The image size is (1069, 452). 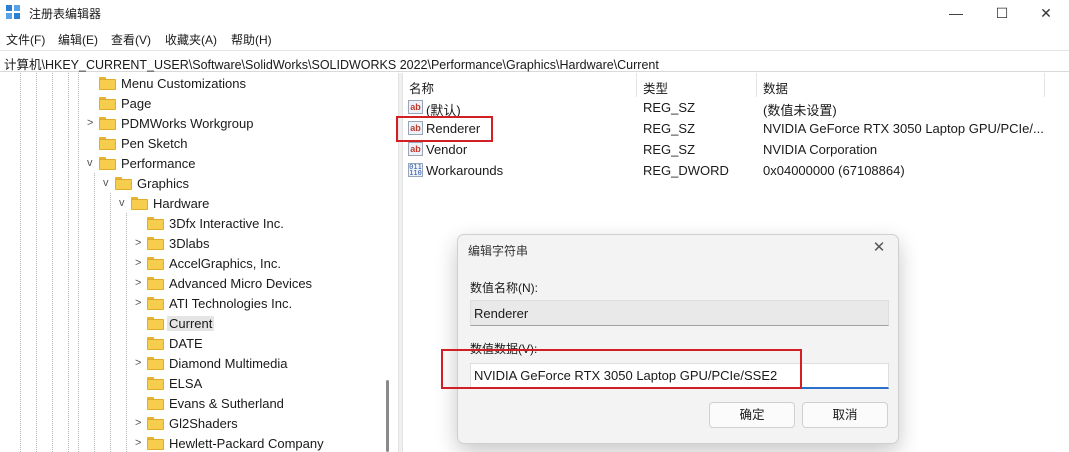 What do you see at coordinates (421, 87) in the screenshot?
I see `column-header-name: 名称` at bounding box center [421, 87].